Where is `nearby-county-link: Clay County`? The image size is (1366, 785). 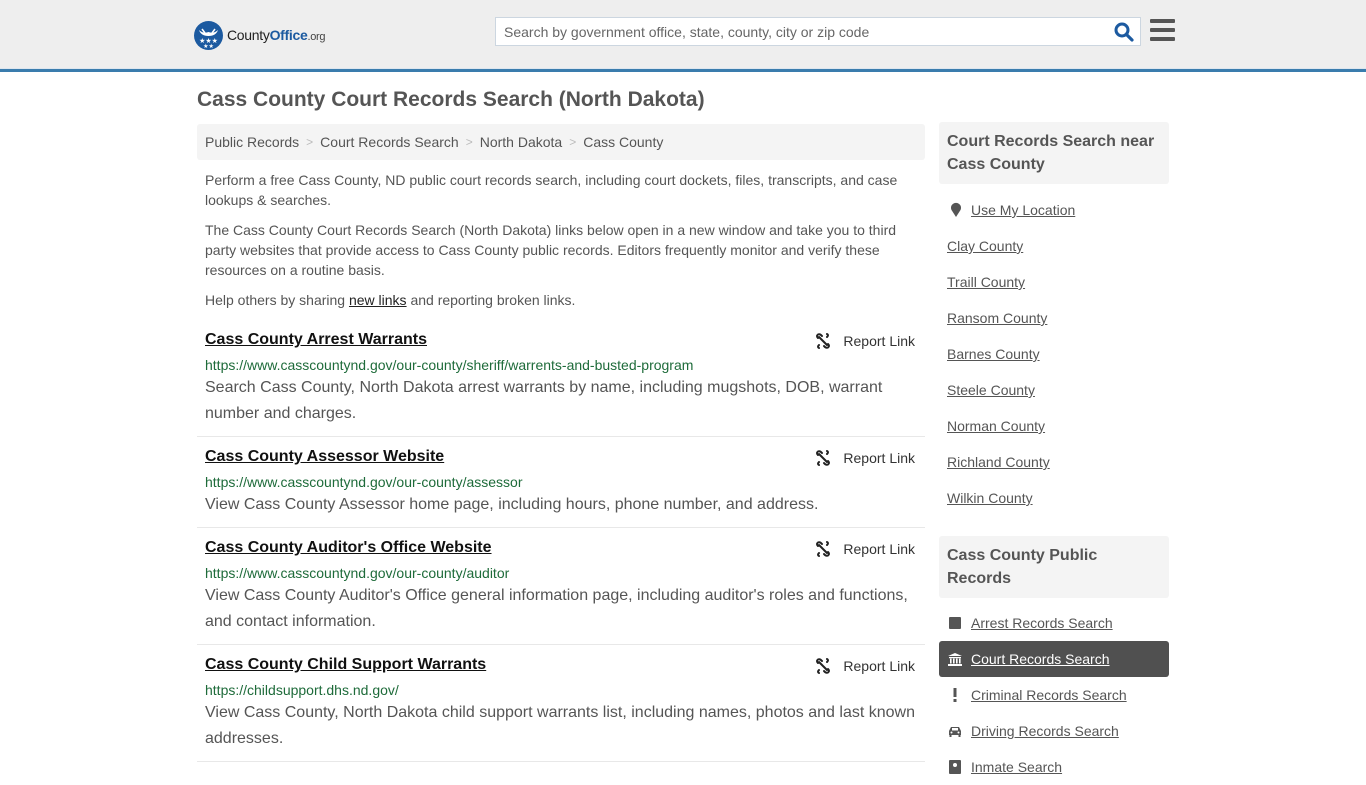
nearby-county-link: Clay County is located at coordinates (985, 246).